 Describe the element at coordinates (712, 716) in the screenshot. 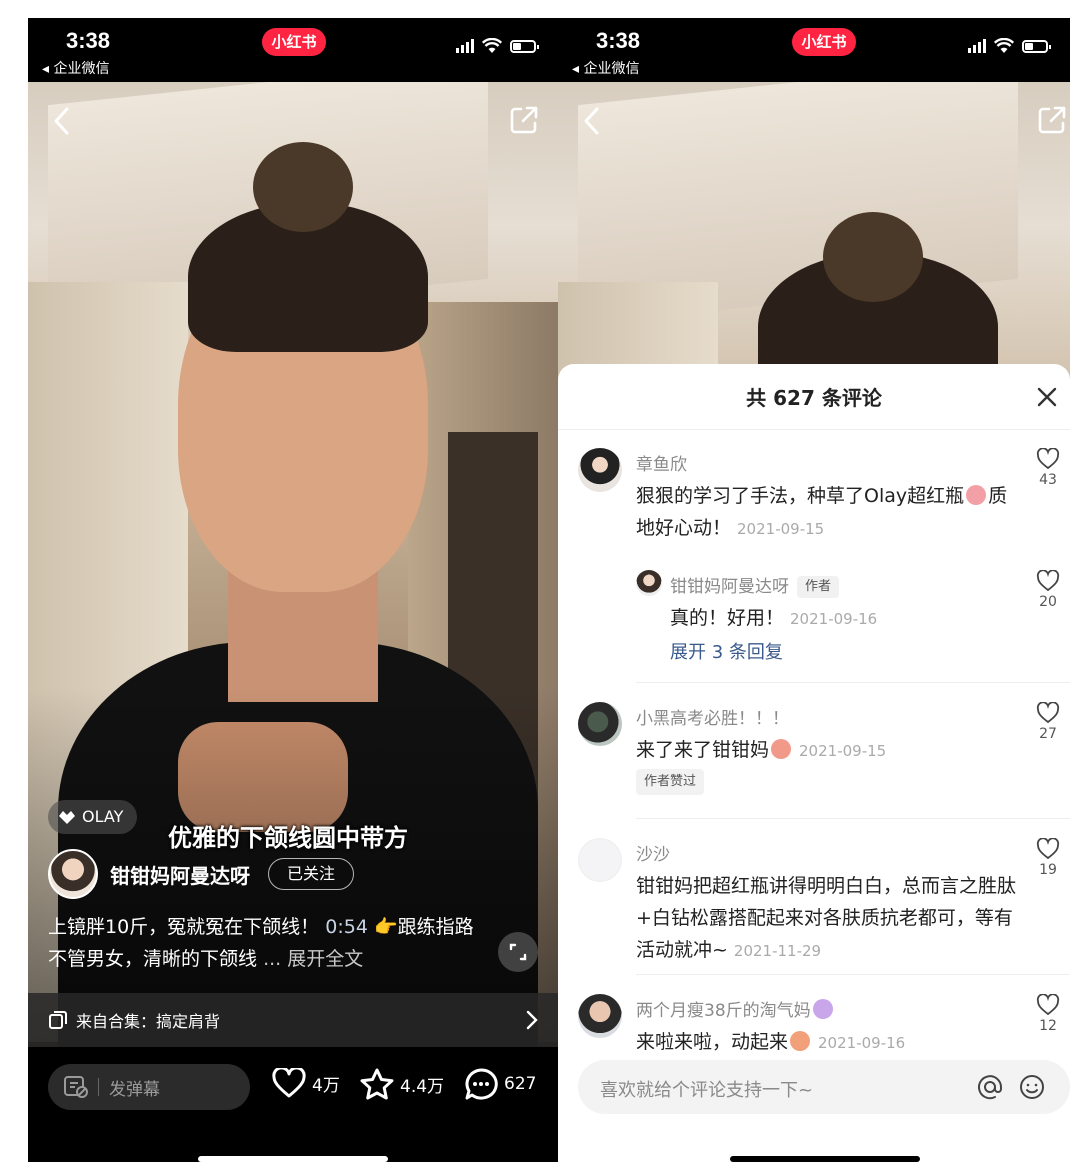

I see `comment-author: 小黑高考必胜！！！` at that location.